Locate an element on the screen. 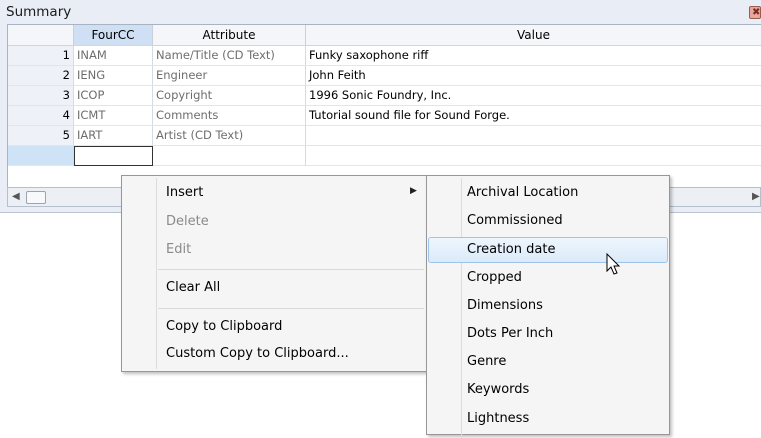 The height and width of the screenshot is (438, 761). row-number-header is located at coordinates (41, 35).